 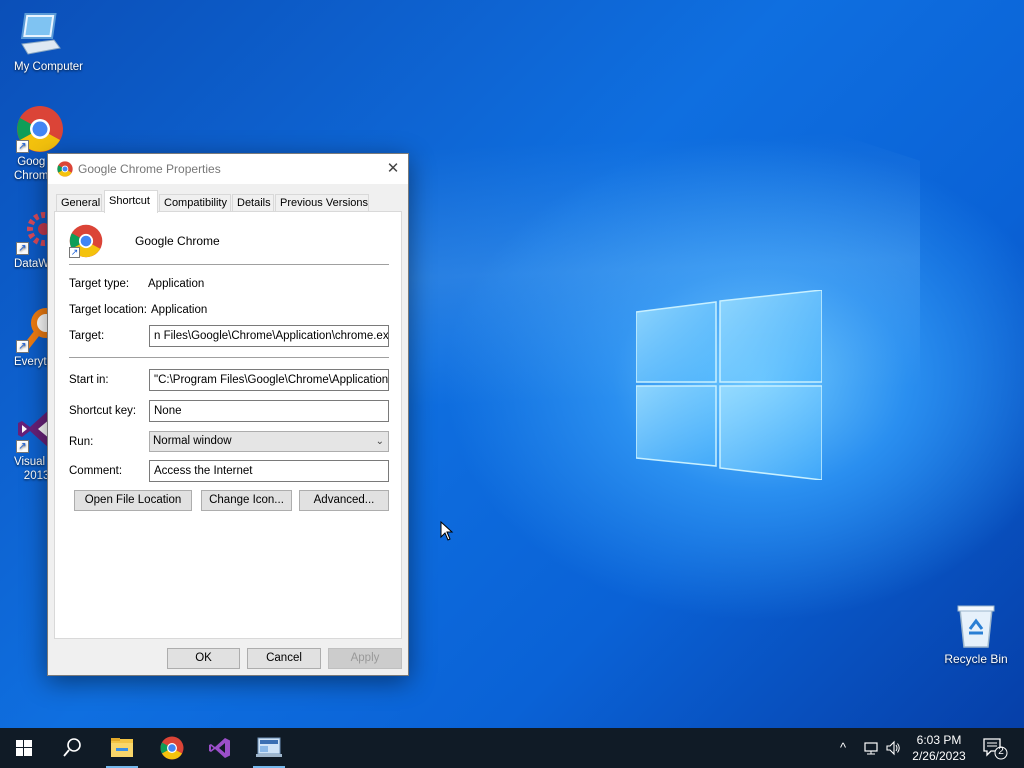 What do you see at coordinates (87, 336) in the screenshot?
I see `target-label: Target:` at bounding box center [87, 336].